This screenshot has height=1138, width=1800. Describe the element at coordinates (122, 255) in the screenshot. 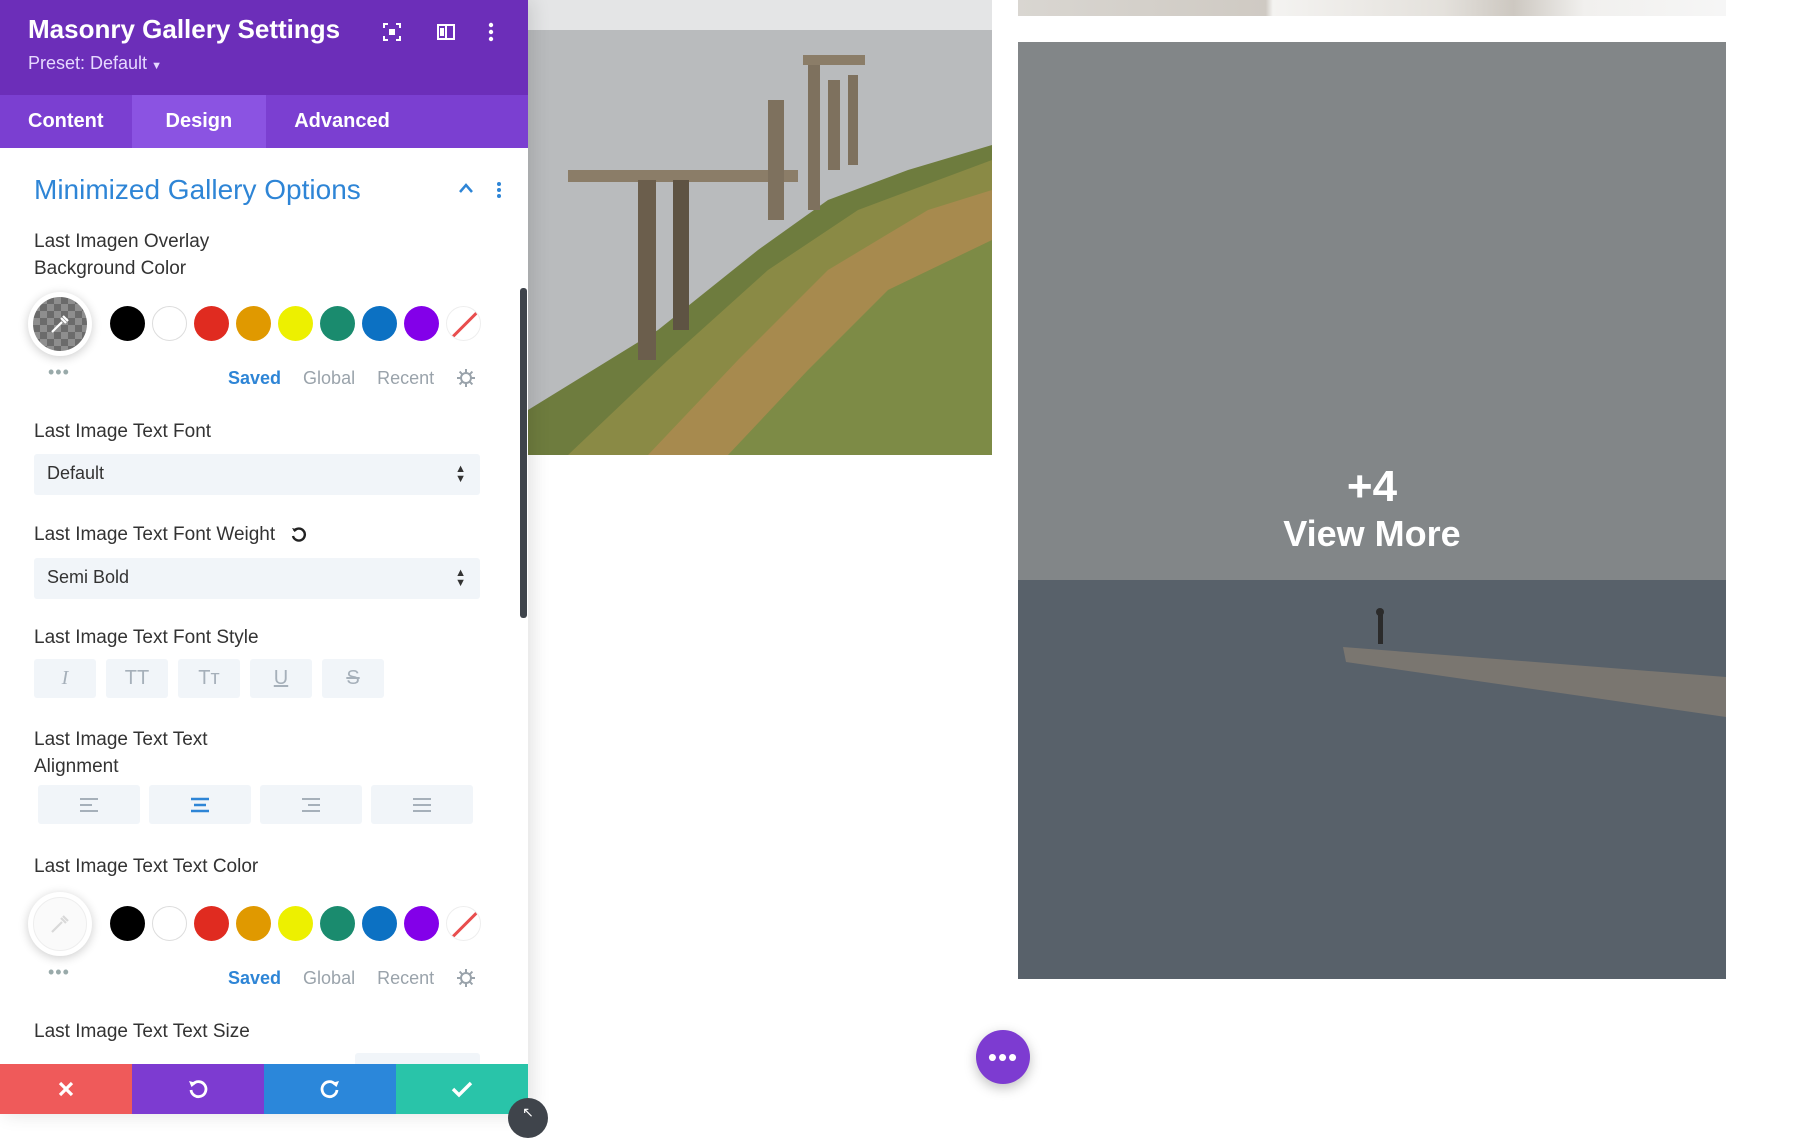

I see `overlay-bg-color-label: Last Imagen Overlay Background Color` at that location.